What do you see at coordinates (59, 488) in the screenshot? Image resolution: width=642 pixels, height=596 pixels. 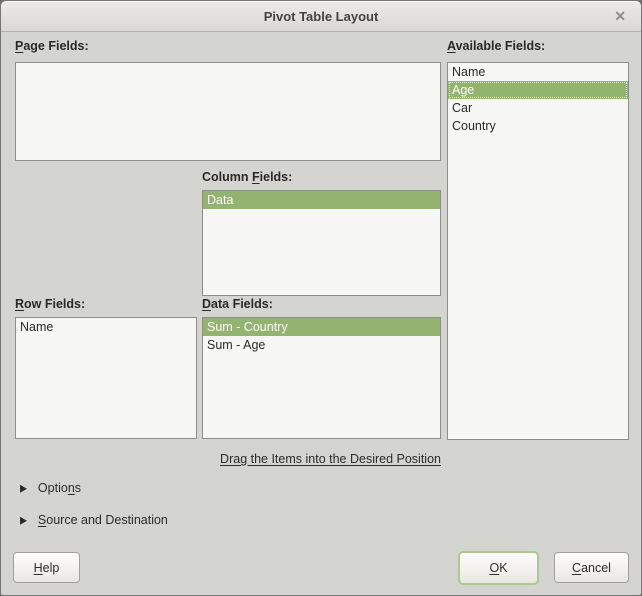 I see `options-expander-label: Options` at bounding box center [59, 488].